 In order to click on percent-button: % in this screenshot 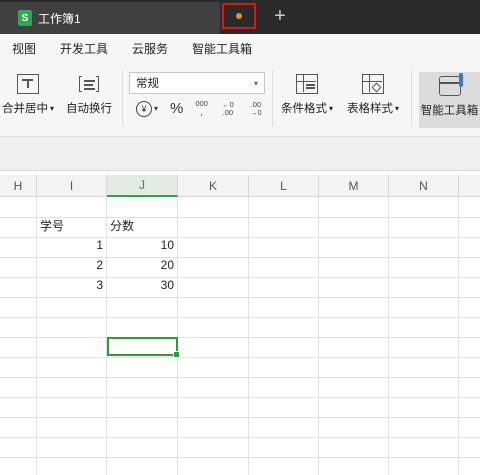, I will do `click(176, 108)`.